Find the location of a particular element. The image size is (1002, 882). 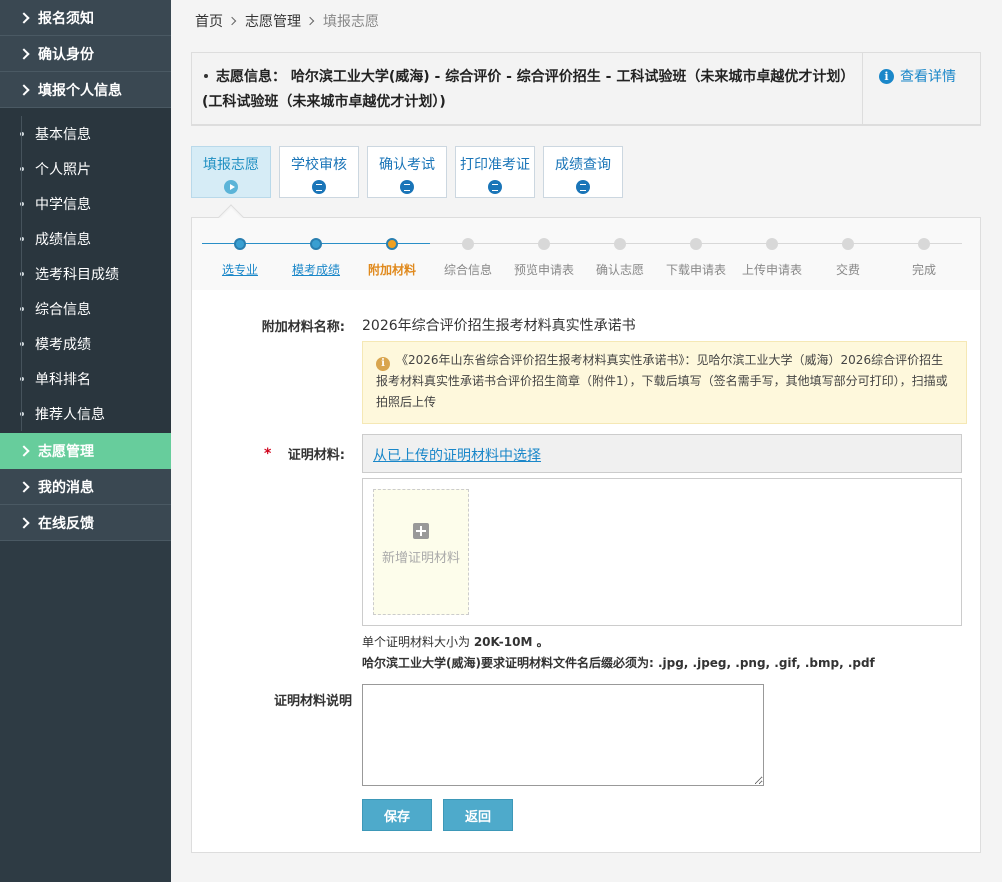

sidebar-subitem-scores: 成绩信息 is located at coordinates (85, 238).